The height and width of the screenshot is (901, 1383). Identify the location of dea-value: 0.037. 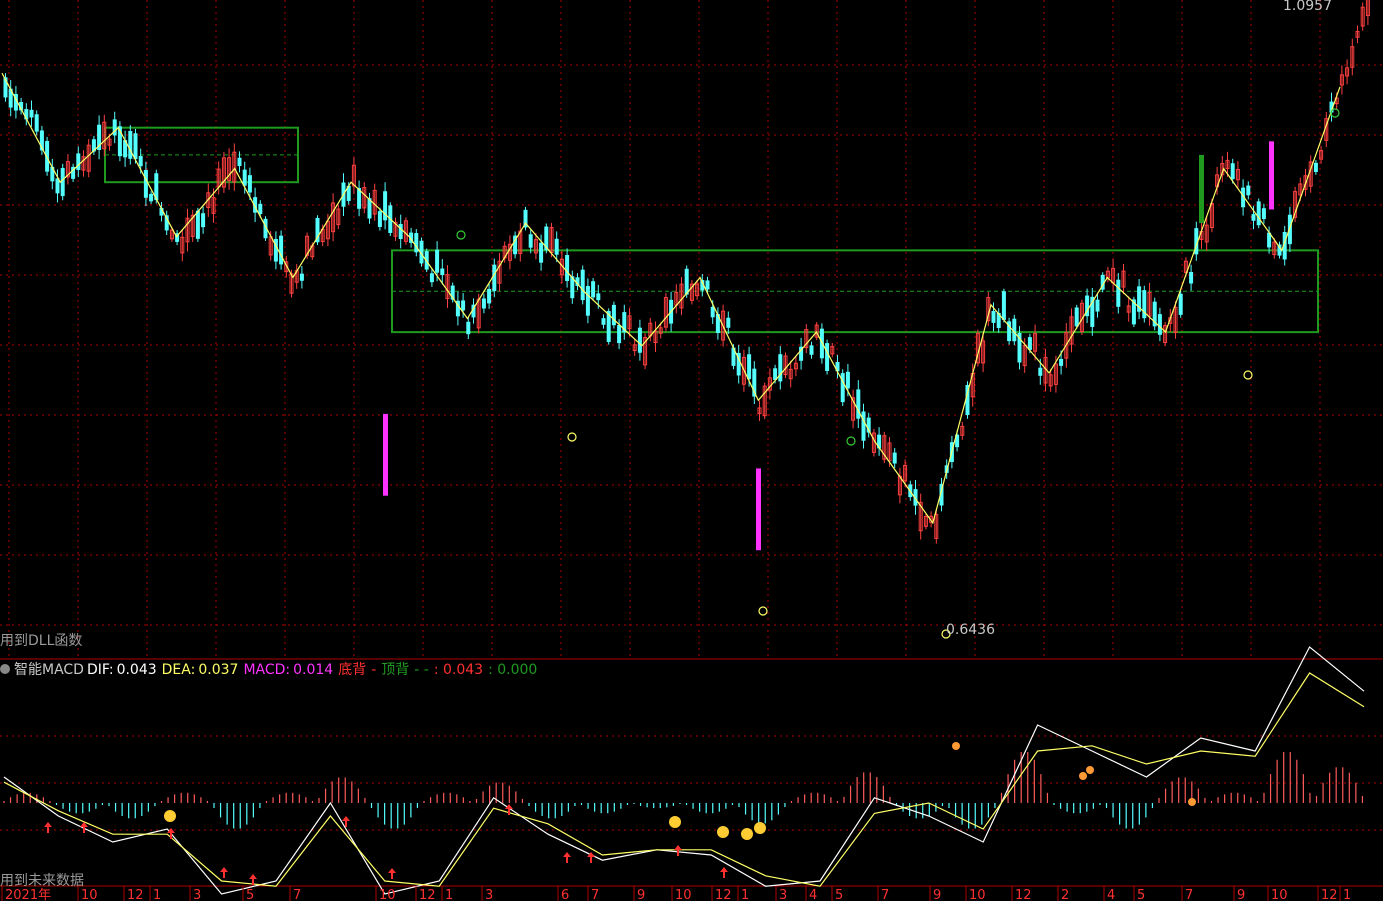
(218, 670).